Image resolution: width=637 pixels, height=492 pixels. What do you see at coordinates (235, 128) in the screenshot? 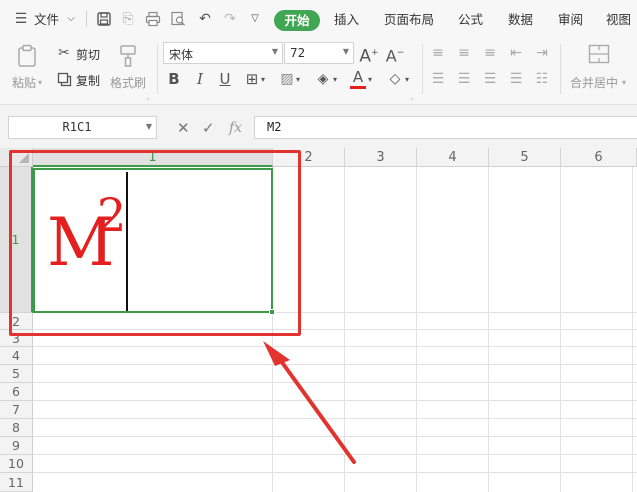
I see `insert-function-icon: fx` at bounding box center [235, 128].